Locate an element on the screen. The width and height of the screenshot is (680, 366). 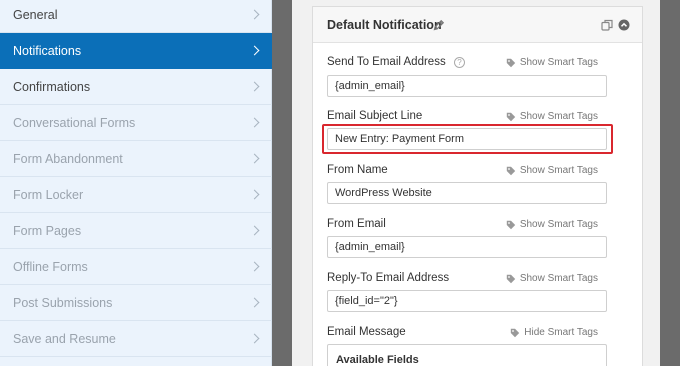
sidebar-item-confirmations: Confirmations is located at coordinates (136, 87).